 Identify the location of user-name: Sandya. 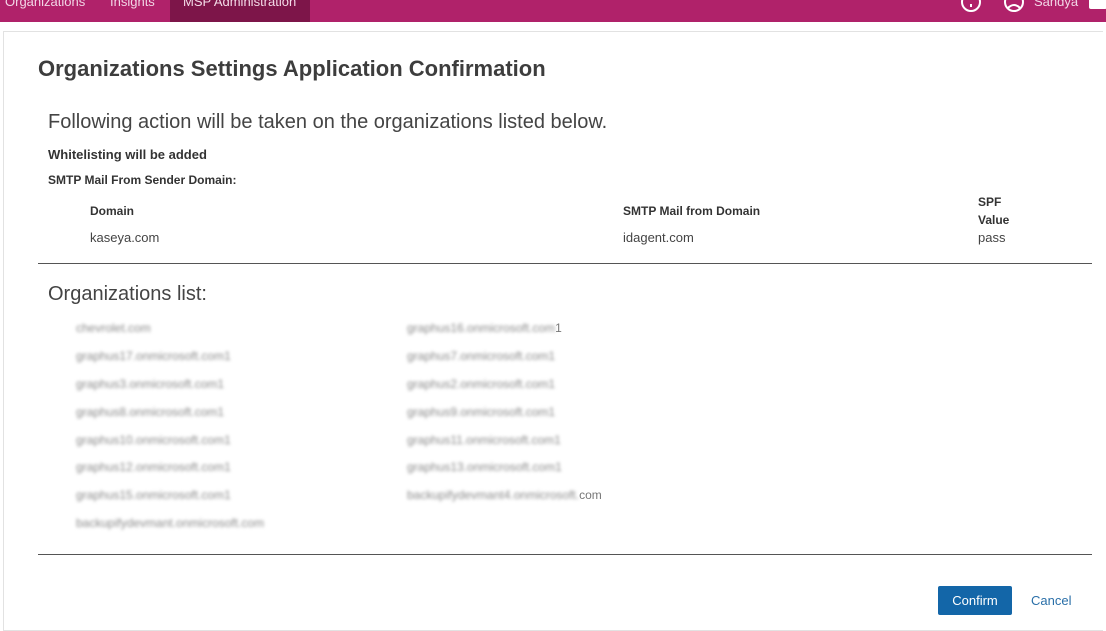
(1056, 6).